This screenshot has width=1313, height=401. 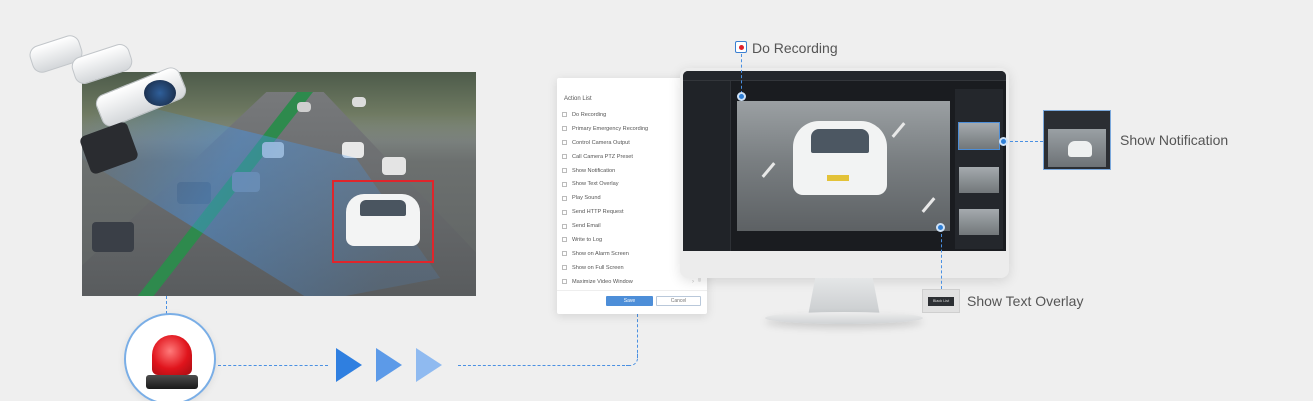 I want to click on detection-box, so click(x=383, y=221).